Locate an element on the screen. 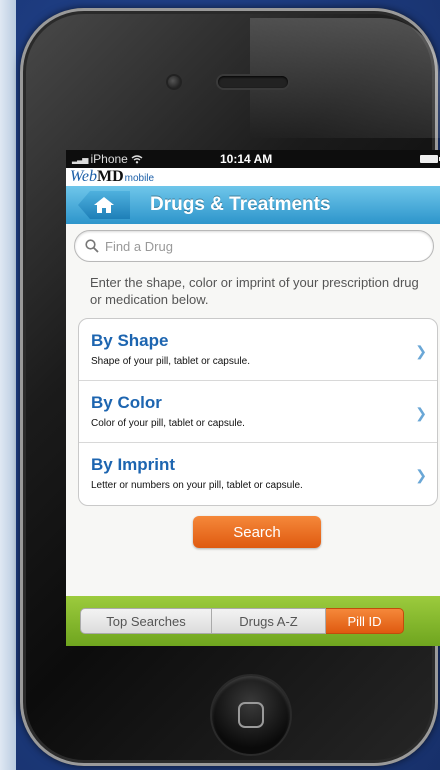 The width and height of the screenshot is (440, 770). search-input is located at coordinates (255, 246).